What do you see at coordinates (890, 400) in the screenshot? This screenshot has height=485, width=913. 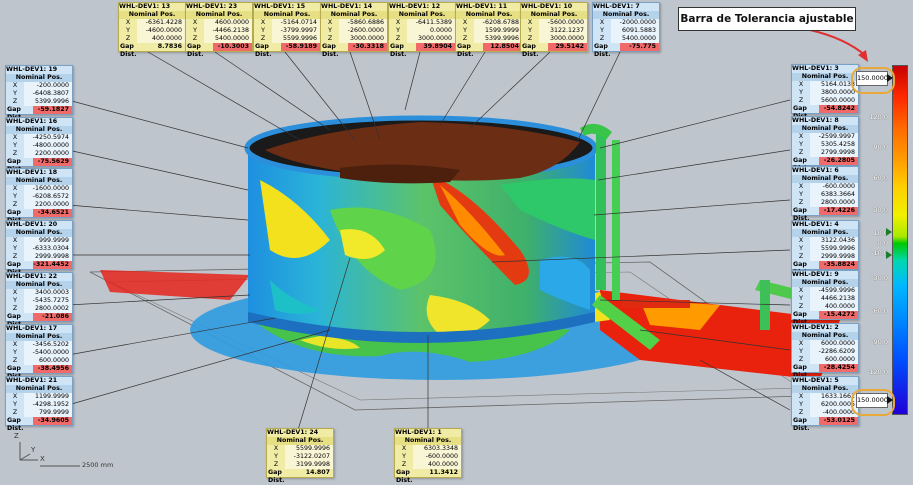 I see `min-limit-handle-icon` at bounding box center [890, 400].